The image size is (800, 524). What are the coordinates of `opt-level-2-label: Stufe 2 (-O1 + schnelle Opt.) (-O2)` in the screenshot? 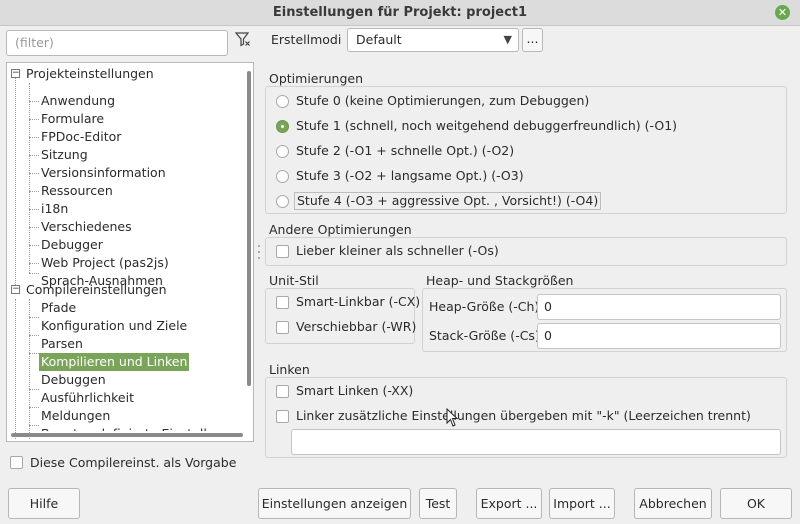 It's located at (405, 150).